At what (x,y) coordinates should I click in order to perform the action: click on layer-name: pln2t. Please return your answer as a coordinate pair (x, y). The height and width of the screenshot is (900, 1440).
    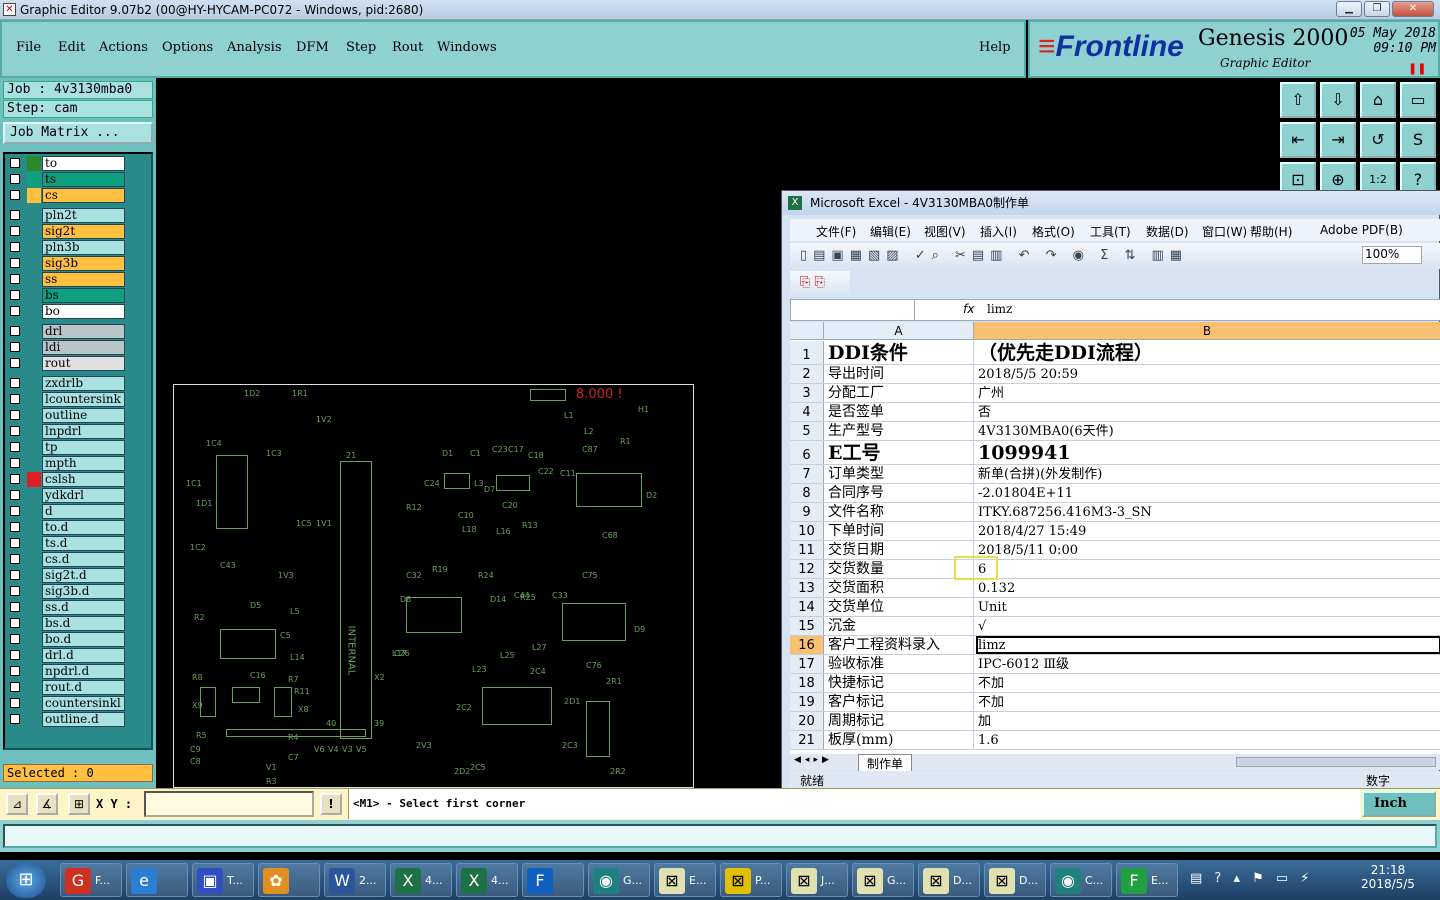
    Looking at the image, I should click on (83, 215).